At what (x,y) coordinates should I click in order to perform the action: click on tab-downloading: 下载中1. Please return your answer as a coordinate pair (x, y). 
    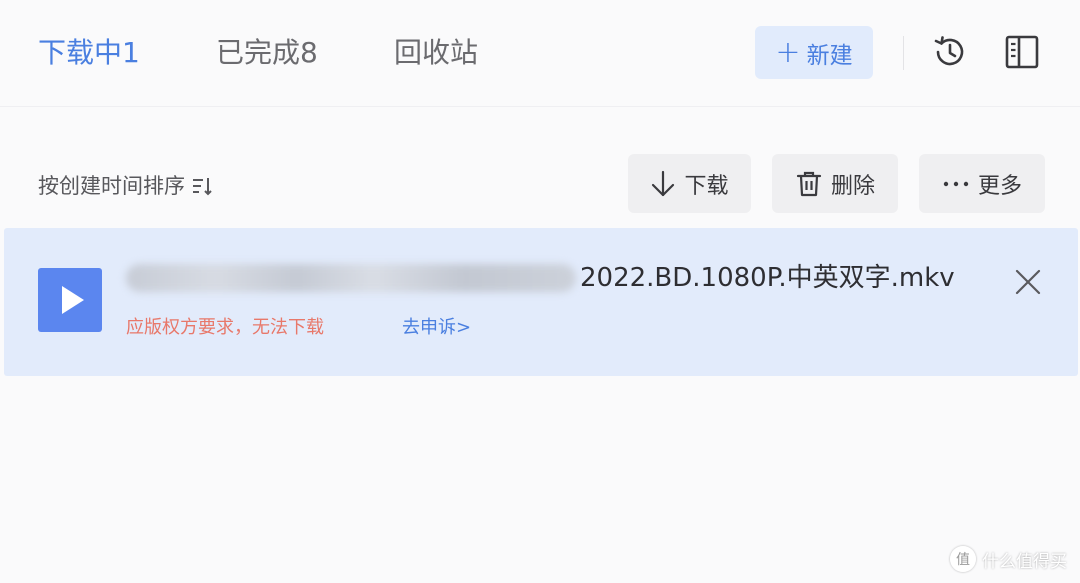
    Looking at the image, I should click on (89, 53).